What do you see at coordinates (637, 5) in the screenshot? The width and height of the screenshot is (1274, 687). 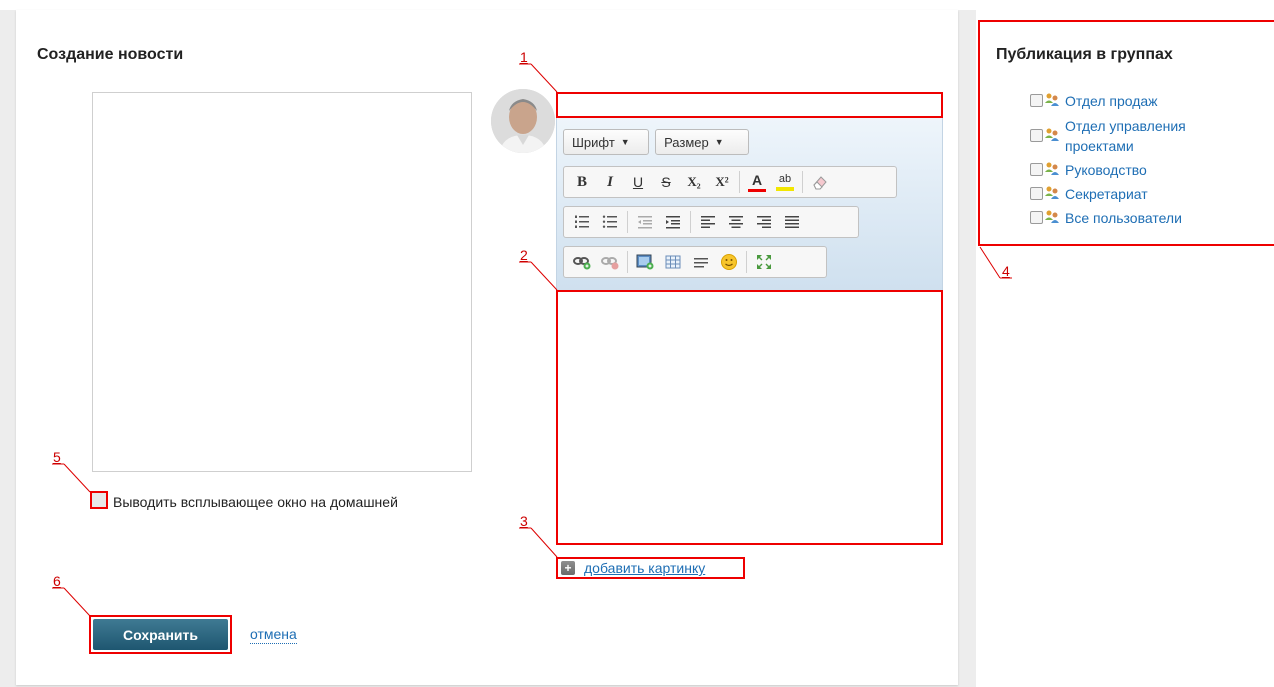 I see `top-strip` at bounding box center [637, 5].